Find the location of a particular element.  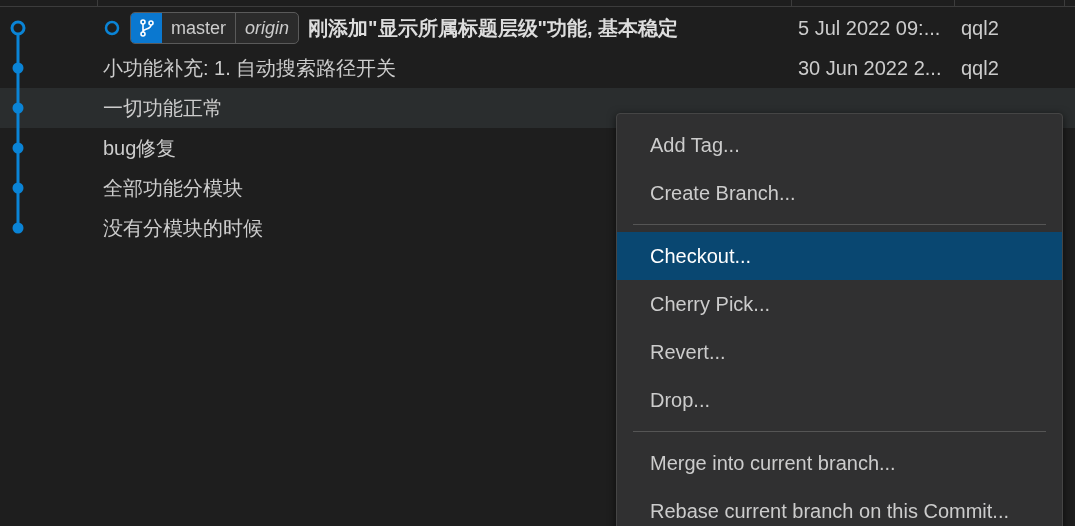

commit-message: bug修复 is located at coordinates (140, 148).